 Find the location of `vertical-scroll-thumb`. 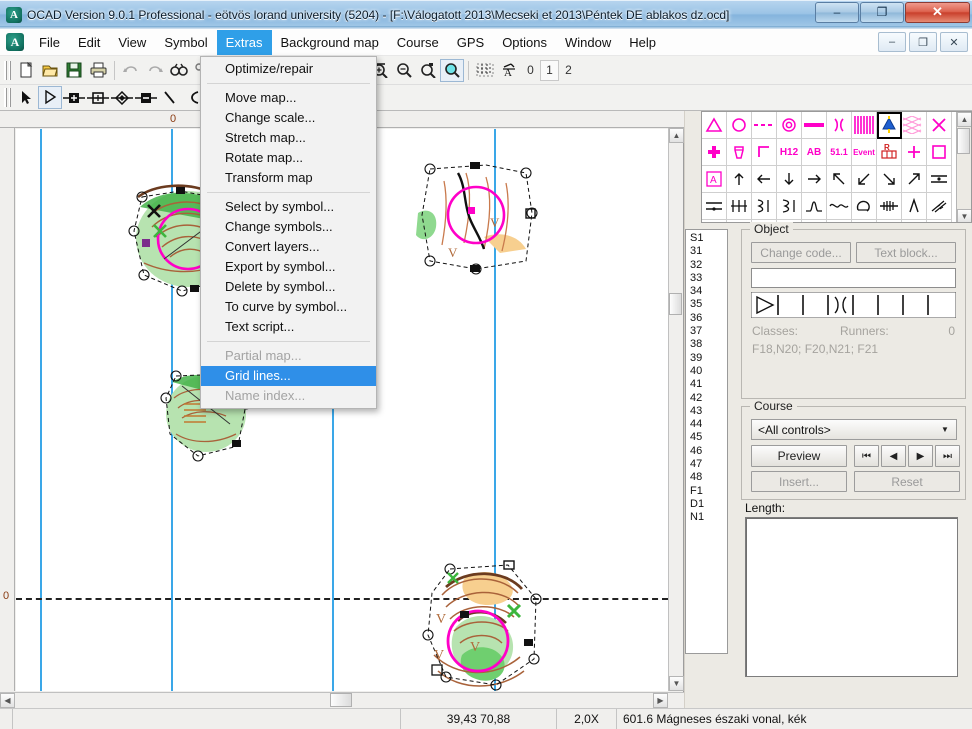

vertical-scroll-thumb is located at coordinates (675, 304).